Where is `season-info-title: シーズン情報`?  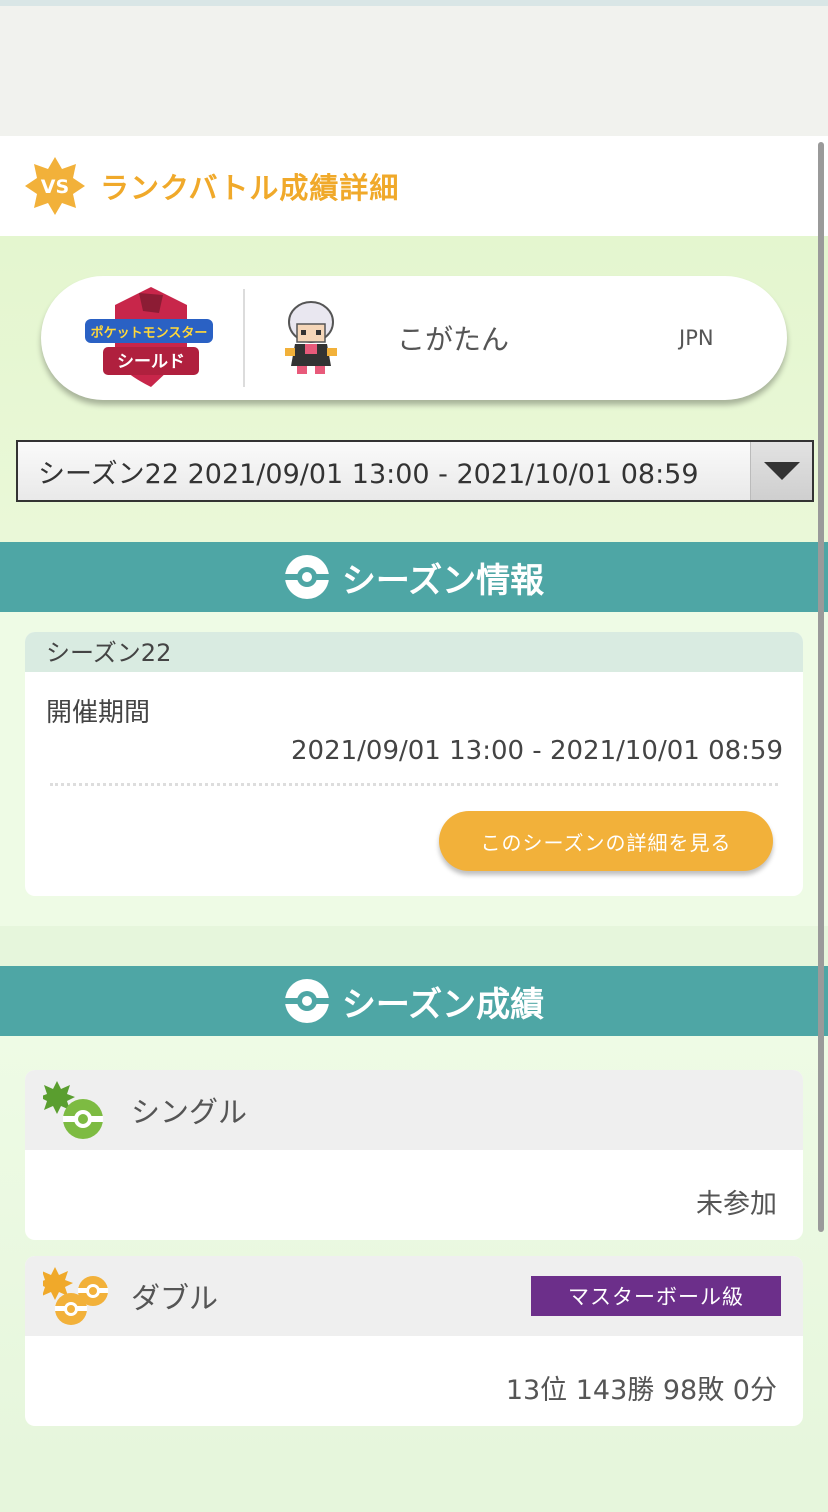
season-info-title: シーズン情報 is located at coordinates (443, 580).